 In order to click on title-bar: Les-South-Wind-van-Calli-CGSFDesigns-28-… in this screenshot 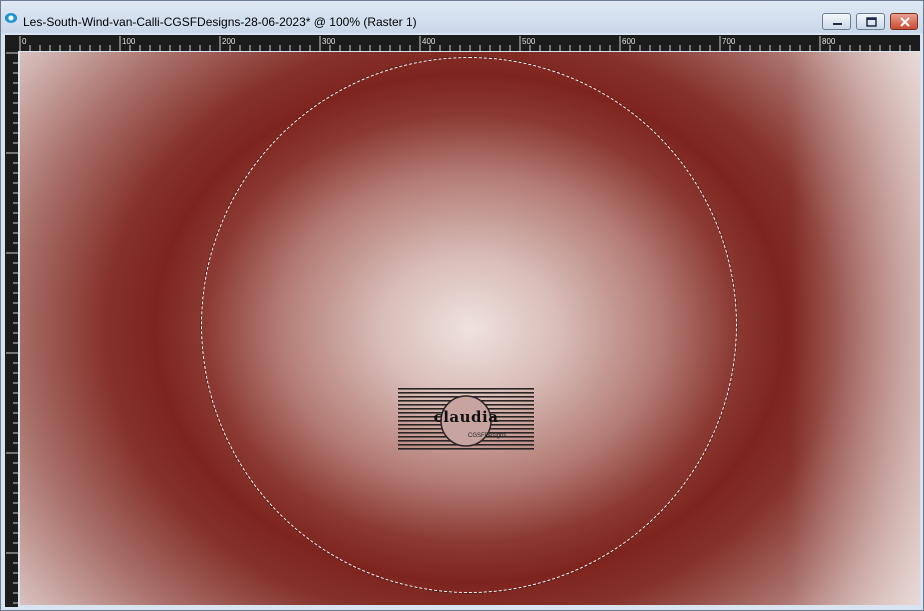, I will do `click(462, 17)`.